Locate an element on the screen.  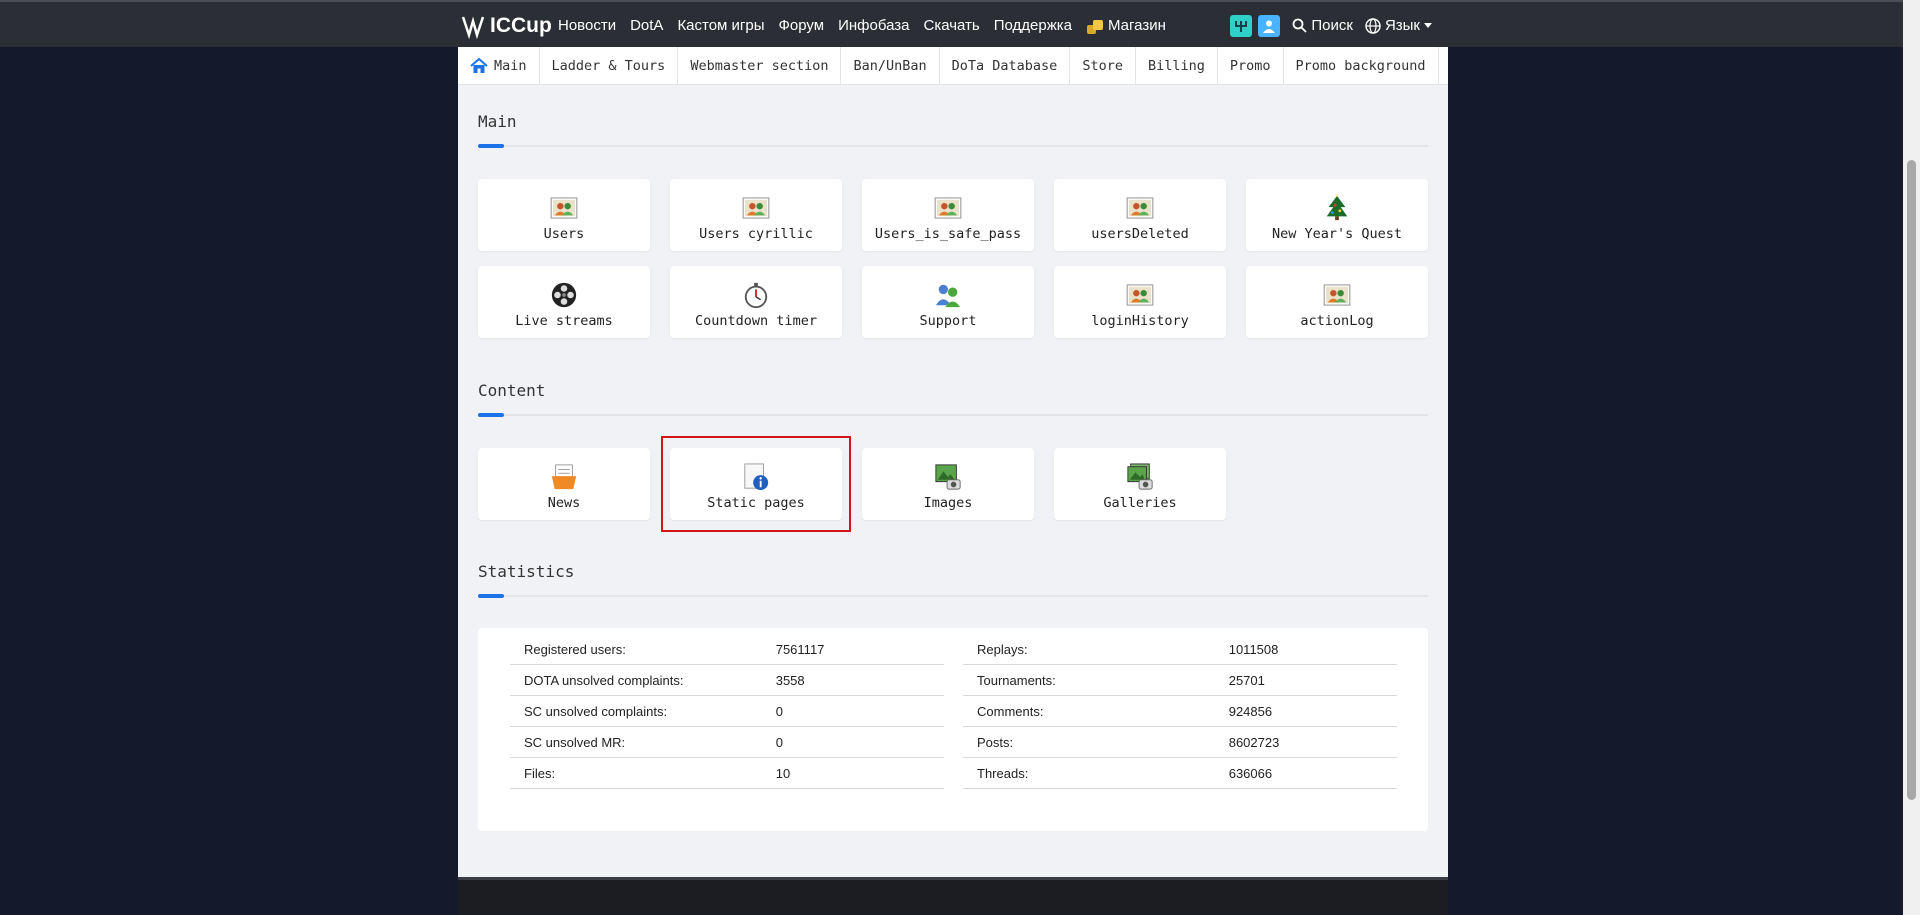
stat-row: SC unsolved complaints: 0 is located at coordinates (727, 711).